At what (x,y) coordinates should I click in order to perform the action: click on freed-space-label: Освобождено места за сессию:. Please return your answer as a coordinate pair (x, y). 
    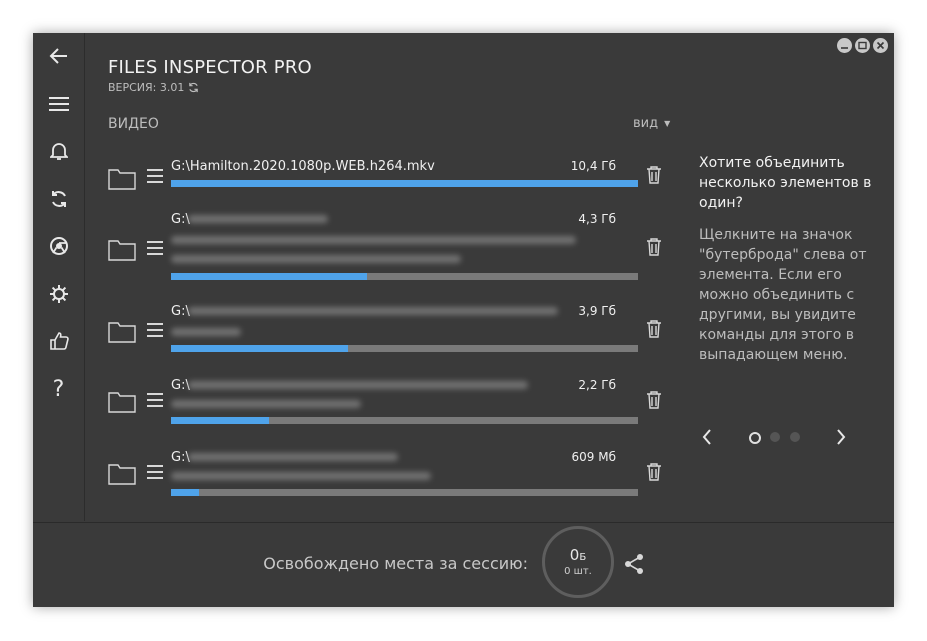
    Looking at the image, I should click on (395, 563).